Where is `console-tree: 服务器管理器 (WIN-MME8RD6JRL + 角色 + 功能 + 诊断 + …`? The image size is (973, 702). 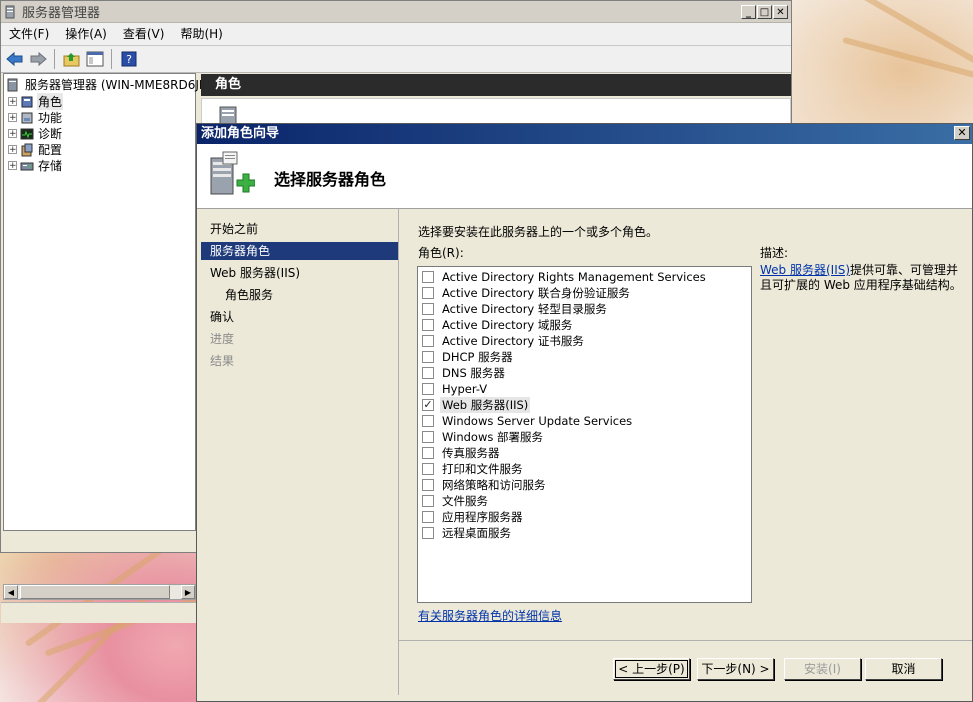
console-tree: 服务器管理器 (WIN-MME8RD6JRL + 角色 + 功能 + 诊断 + … is located at coordinates (108, 302).